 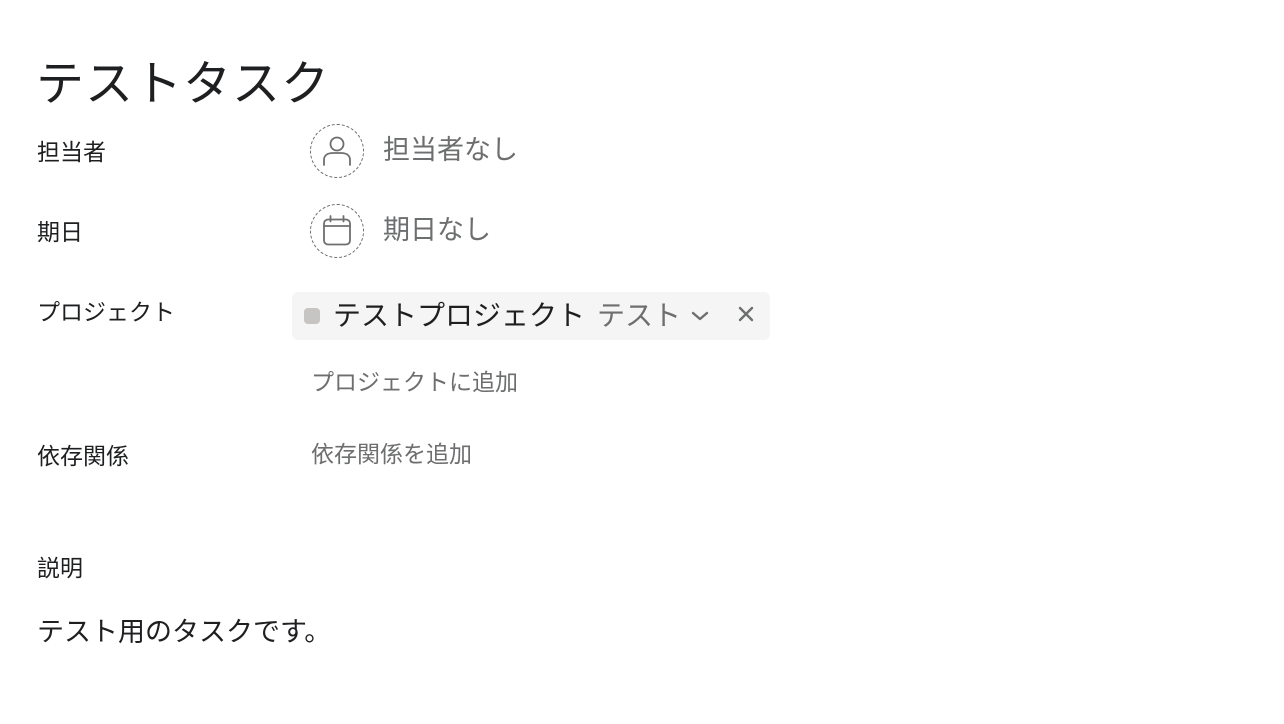 I want to click on close-icon, so click(x=746, y=316).